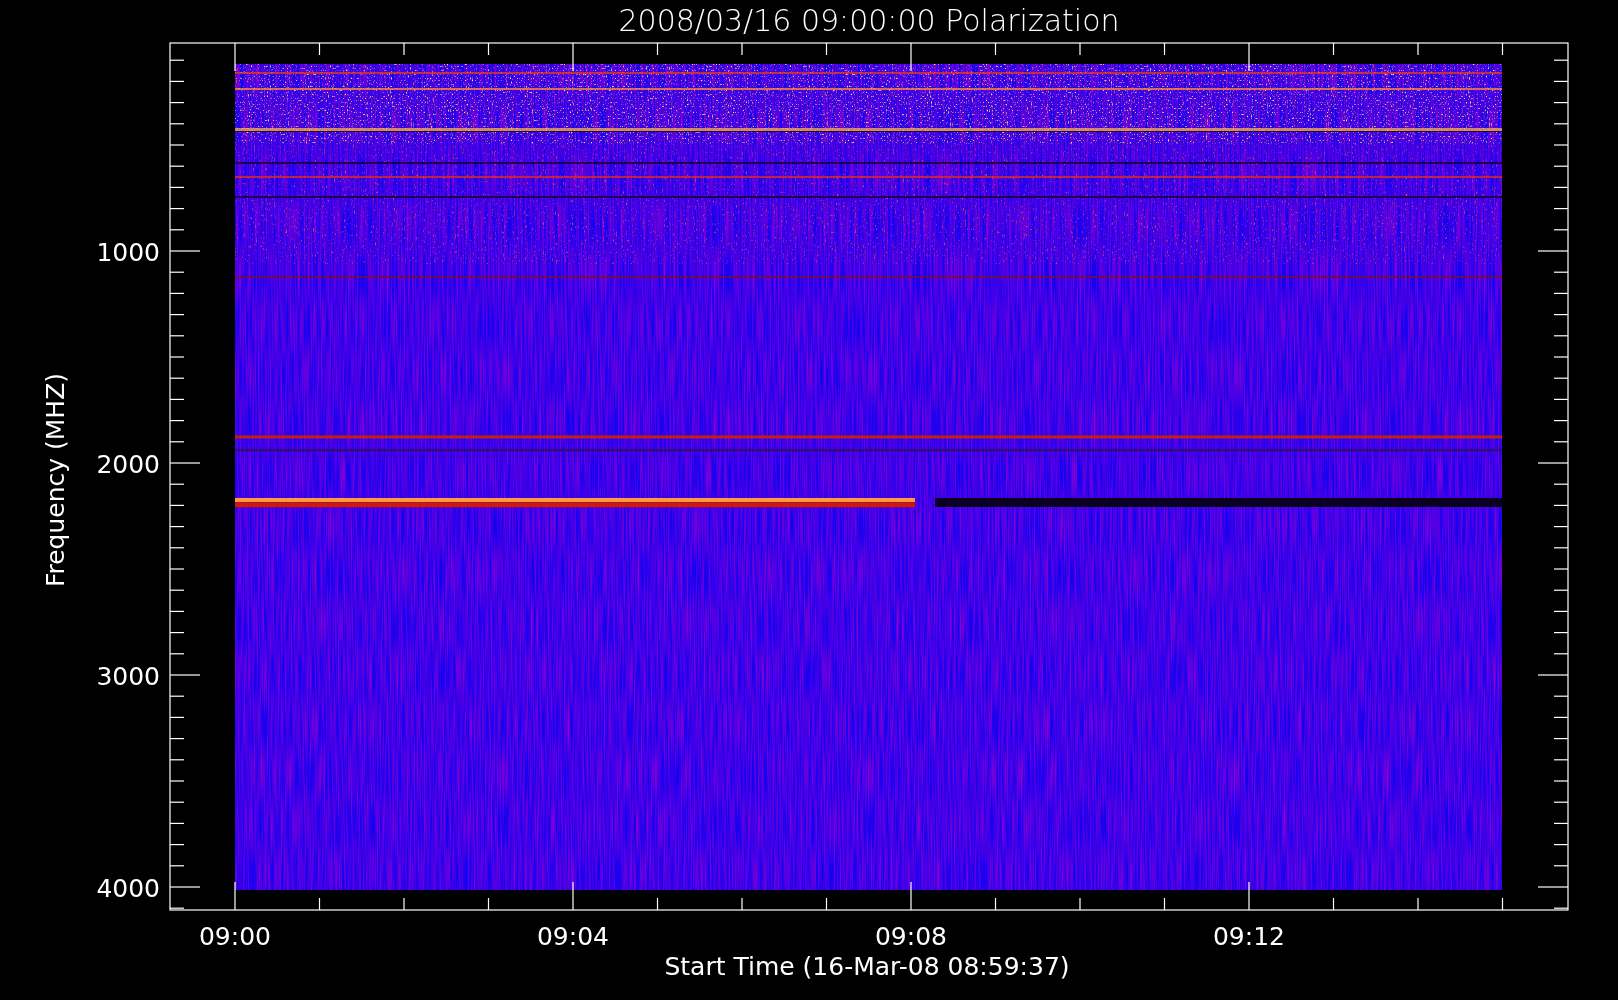  What do you see at coordinates (128, 464) in the screenshot?
I see `y-tick-label: 2000` at bounding box center [128, 464].